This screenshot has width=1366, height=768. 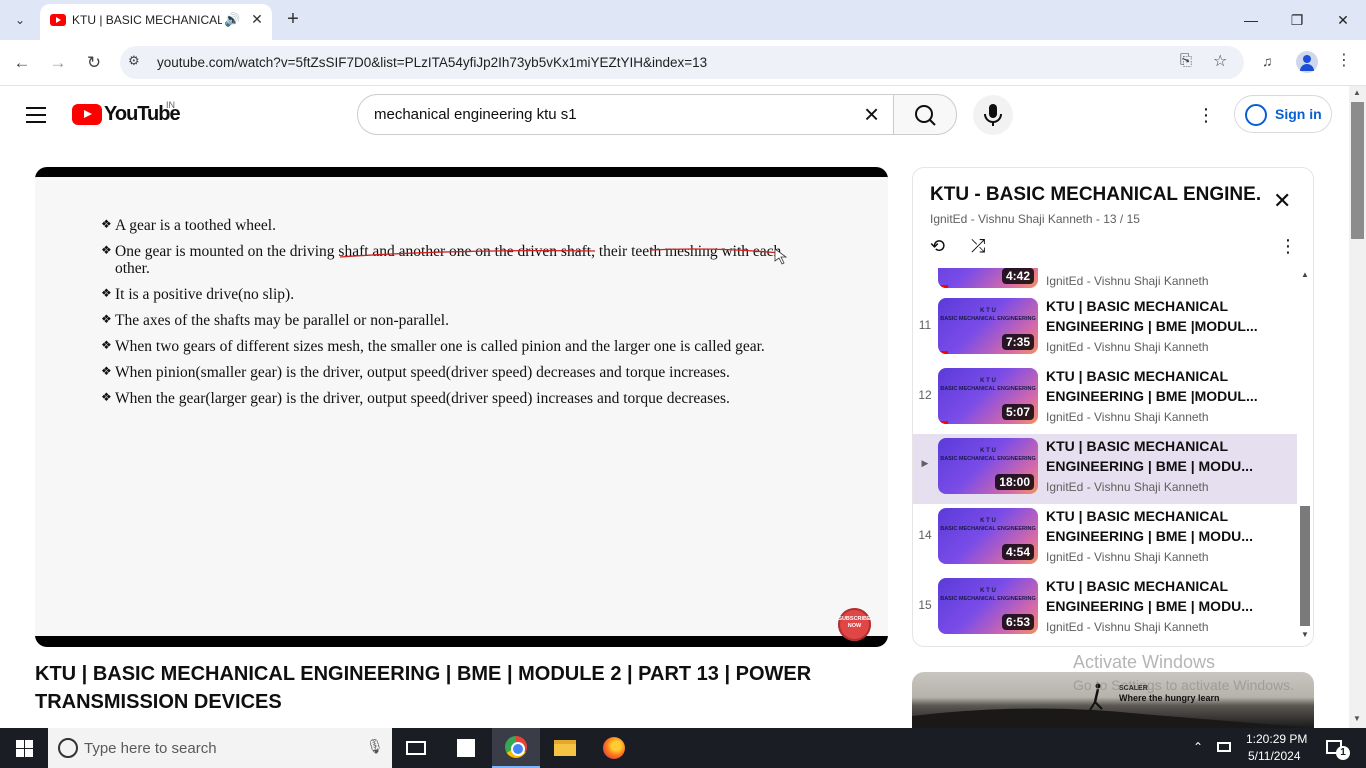 What do you see at coordinates (871, 114) in the screenshot?
I see `clear-search-icon: ×` at bounding box center [871, 114].